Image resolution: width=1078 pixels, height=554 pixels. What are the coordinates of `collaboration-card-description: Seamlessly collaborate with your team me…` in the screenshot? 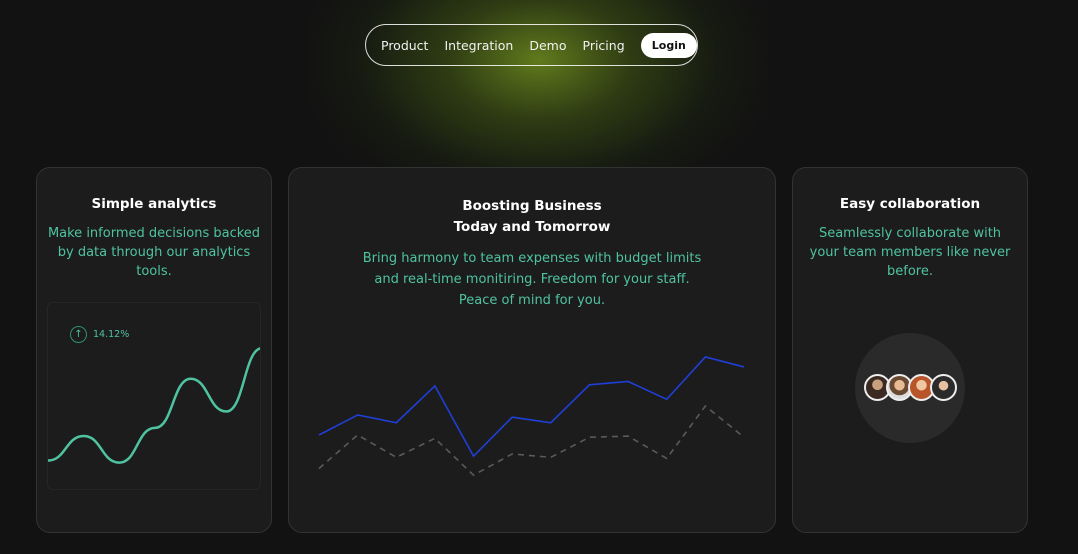 It's located at (910, 252).